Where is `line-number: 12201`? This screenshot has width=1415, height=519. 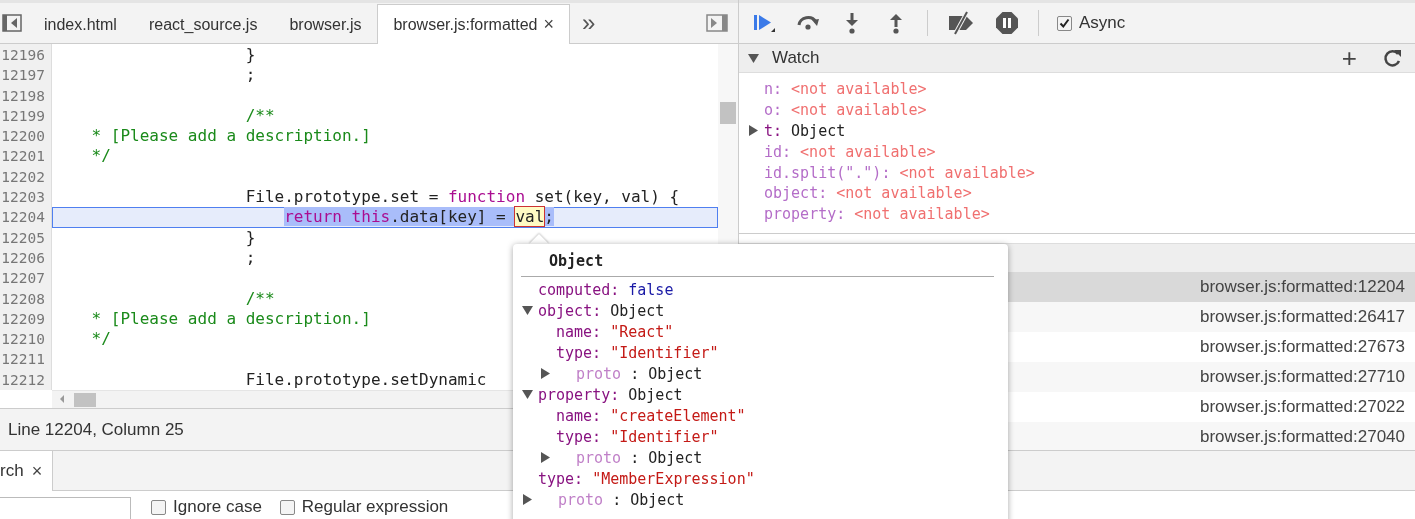 line-number: 12201 is located at coordinates (23, 157).